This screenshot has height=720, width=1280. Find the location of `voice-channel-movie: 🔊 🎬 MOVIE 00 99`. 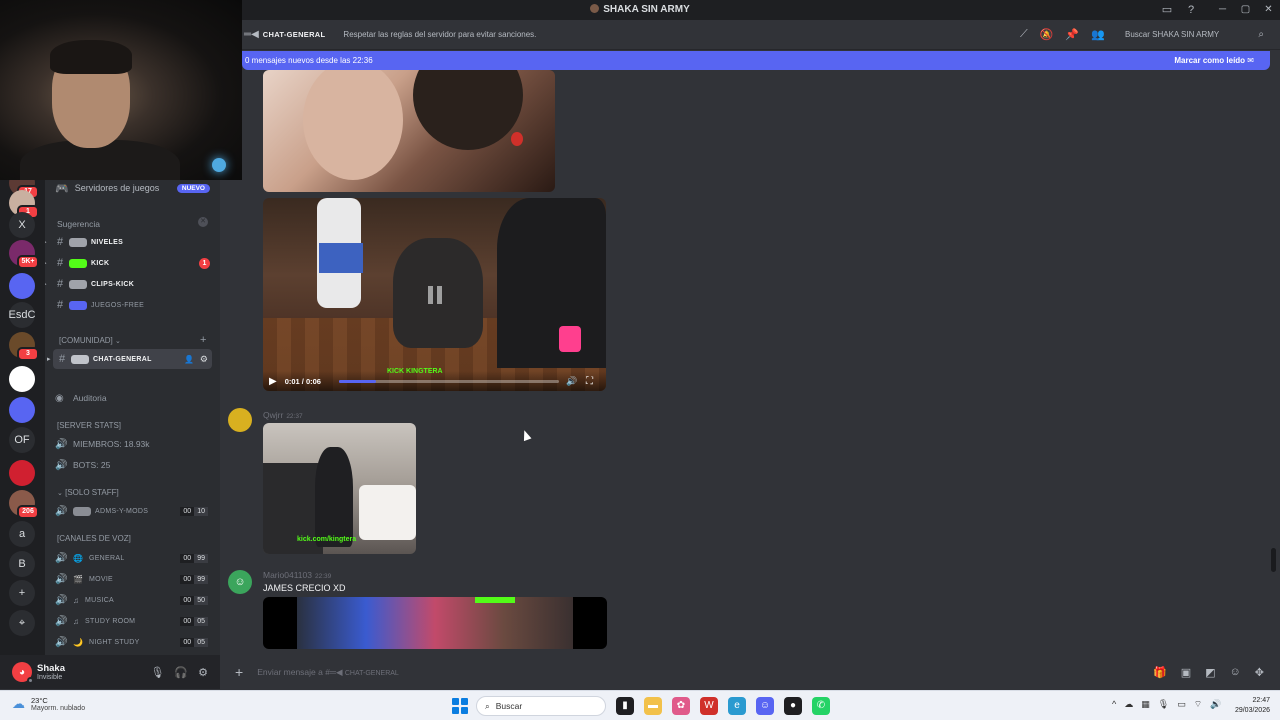

voice-channel-movie: 🔊 🎬 MOVIE 00 99 is located at coordinates (132, 579).